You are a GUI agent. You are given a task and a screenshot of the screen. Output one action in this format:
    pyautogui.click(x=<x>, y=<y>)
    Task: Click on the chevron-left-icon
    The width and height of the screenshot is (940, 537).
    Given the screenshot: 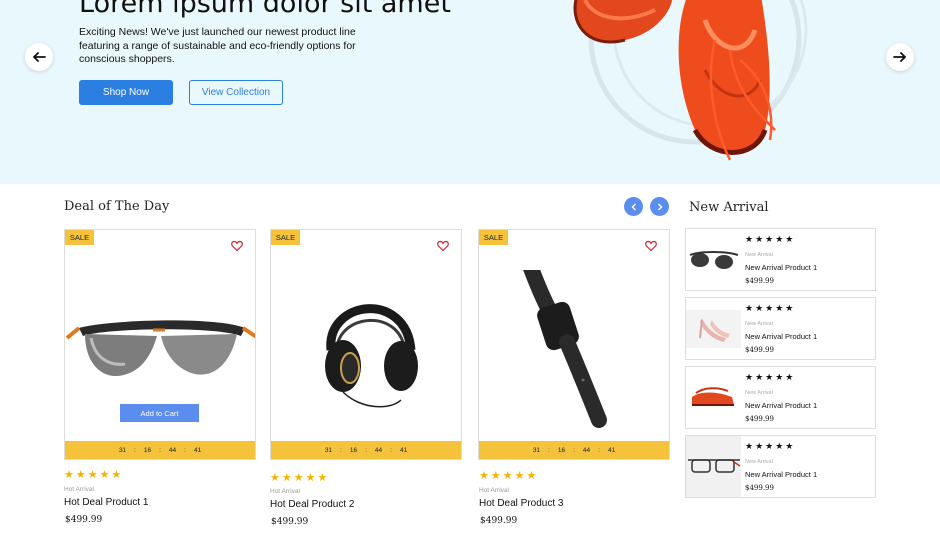 What is the action you would take?
    pyautogui.click(x=633, y=206)
    